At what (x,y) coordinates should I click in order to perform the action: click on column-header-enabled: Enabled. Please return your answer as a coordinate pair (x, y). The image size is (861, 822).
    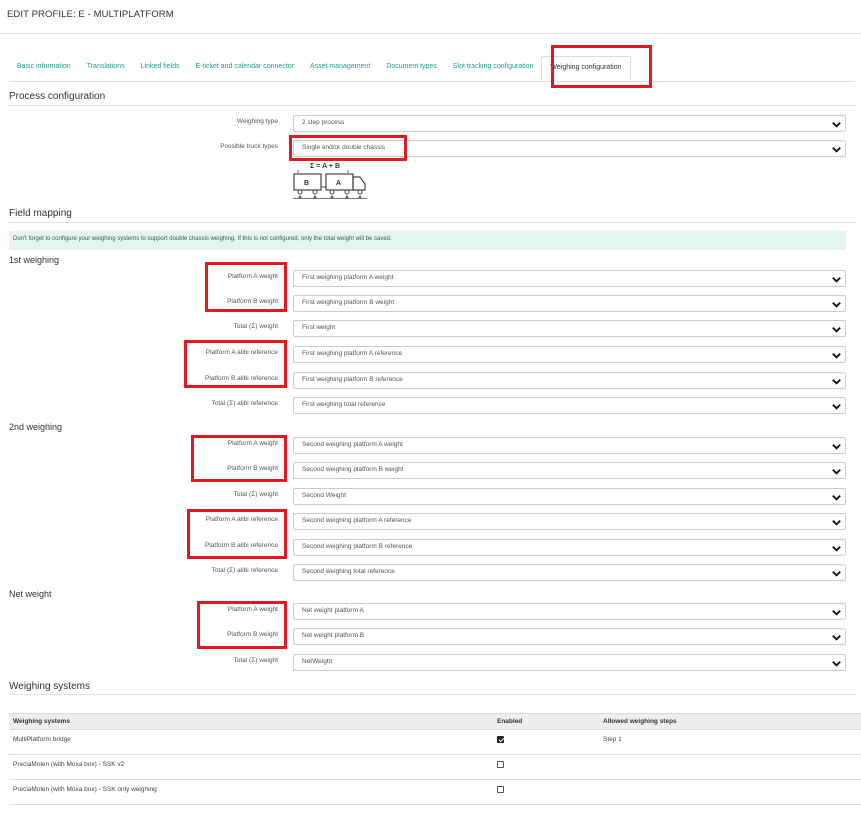
    Looking at the image, I should click on (510, 721).